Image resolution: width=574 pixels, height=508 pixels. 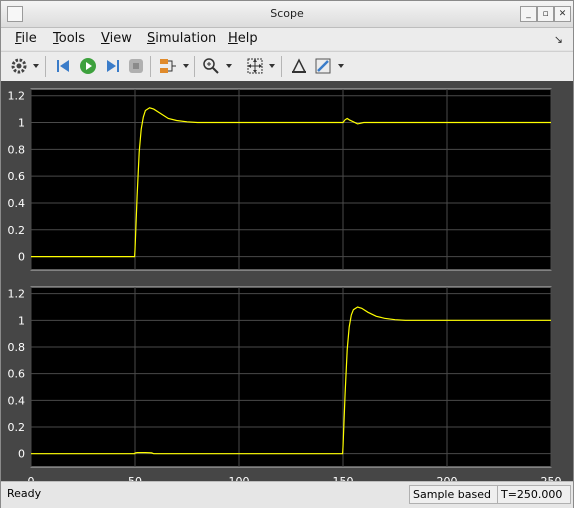 I want to click on sample-mode-indicator: Sample based, so click(x=454, y=494).